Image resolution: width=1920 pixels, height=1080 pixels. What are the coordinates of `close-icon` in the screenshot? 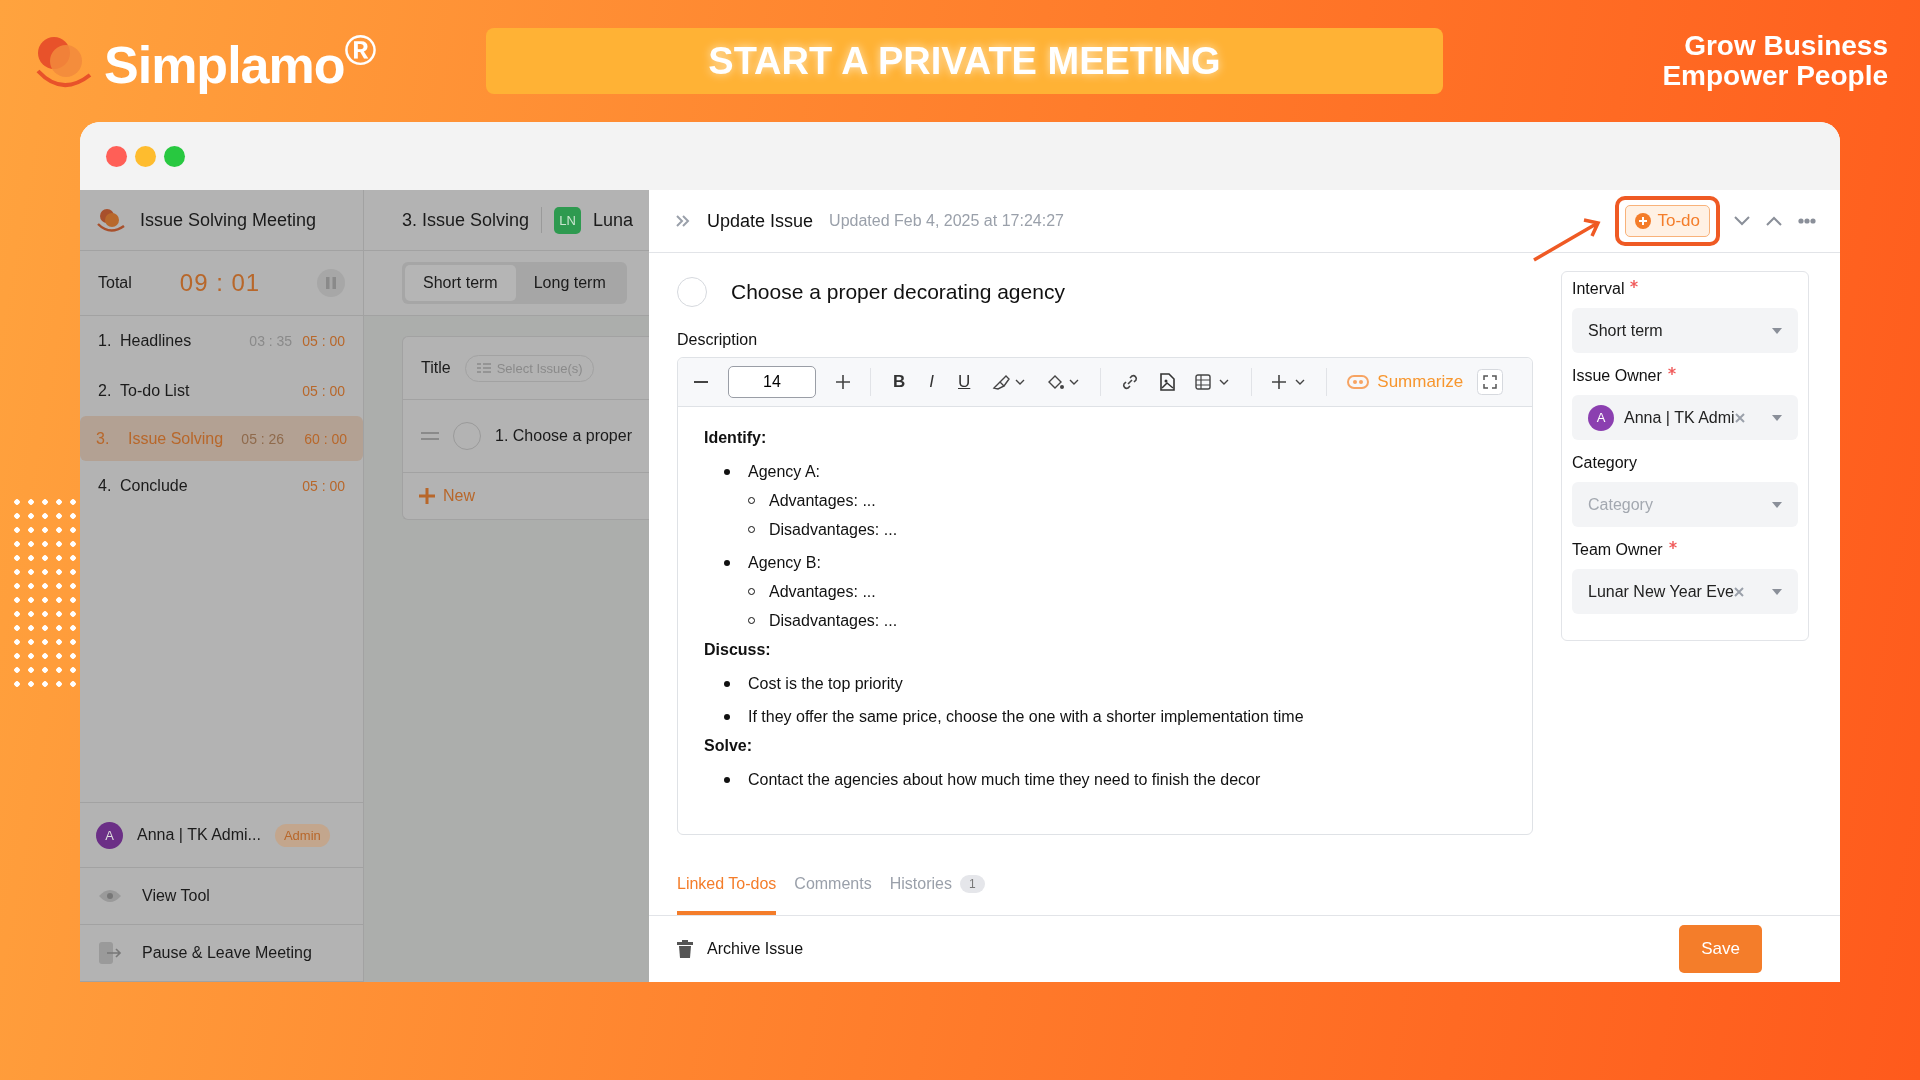 It's located at (116, 156).